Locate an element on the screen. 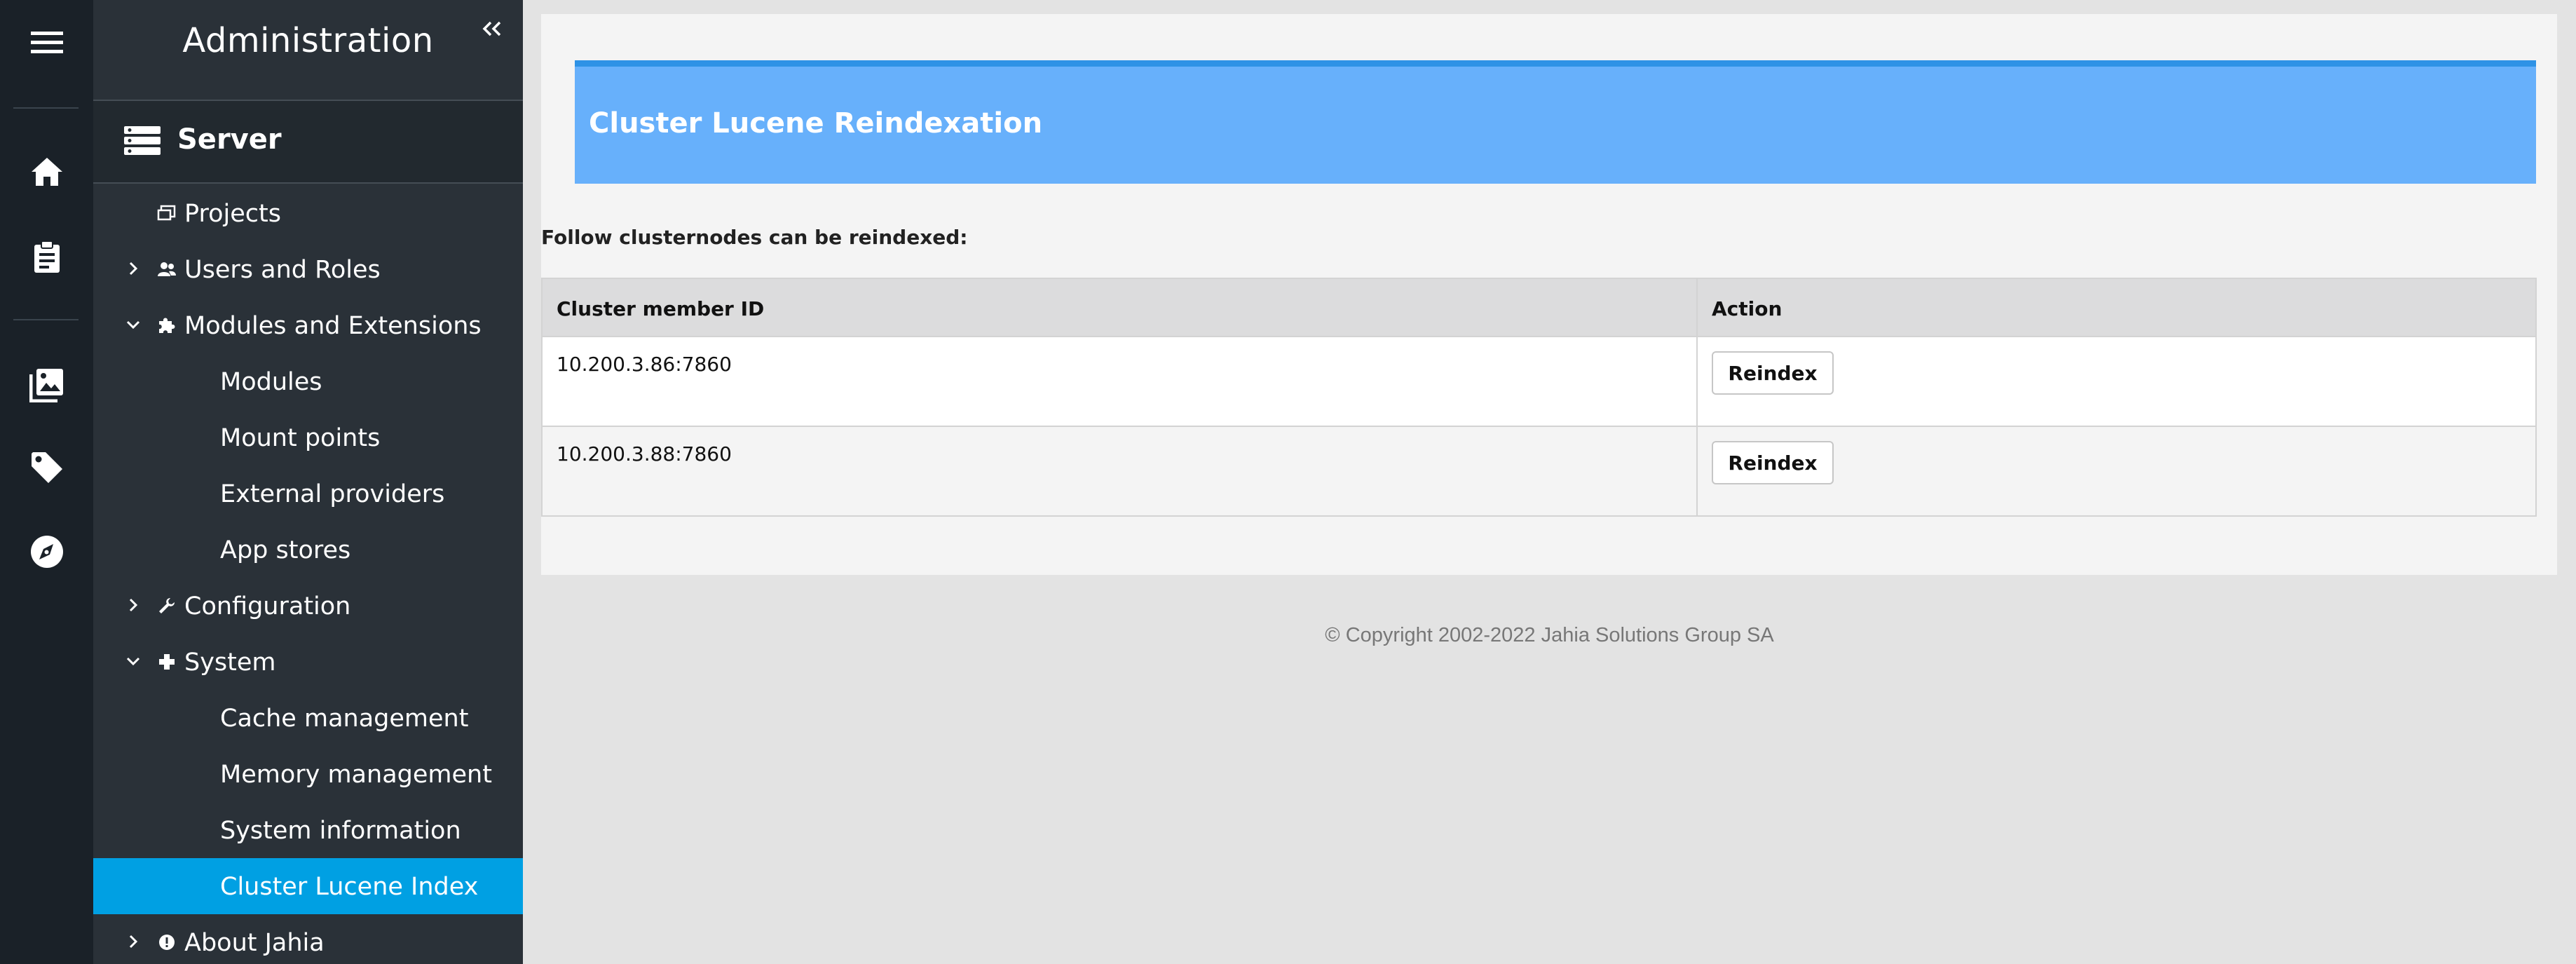  server-section-label: Server is located at coordinates (229, 139).